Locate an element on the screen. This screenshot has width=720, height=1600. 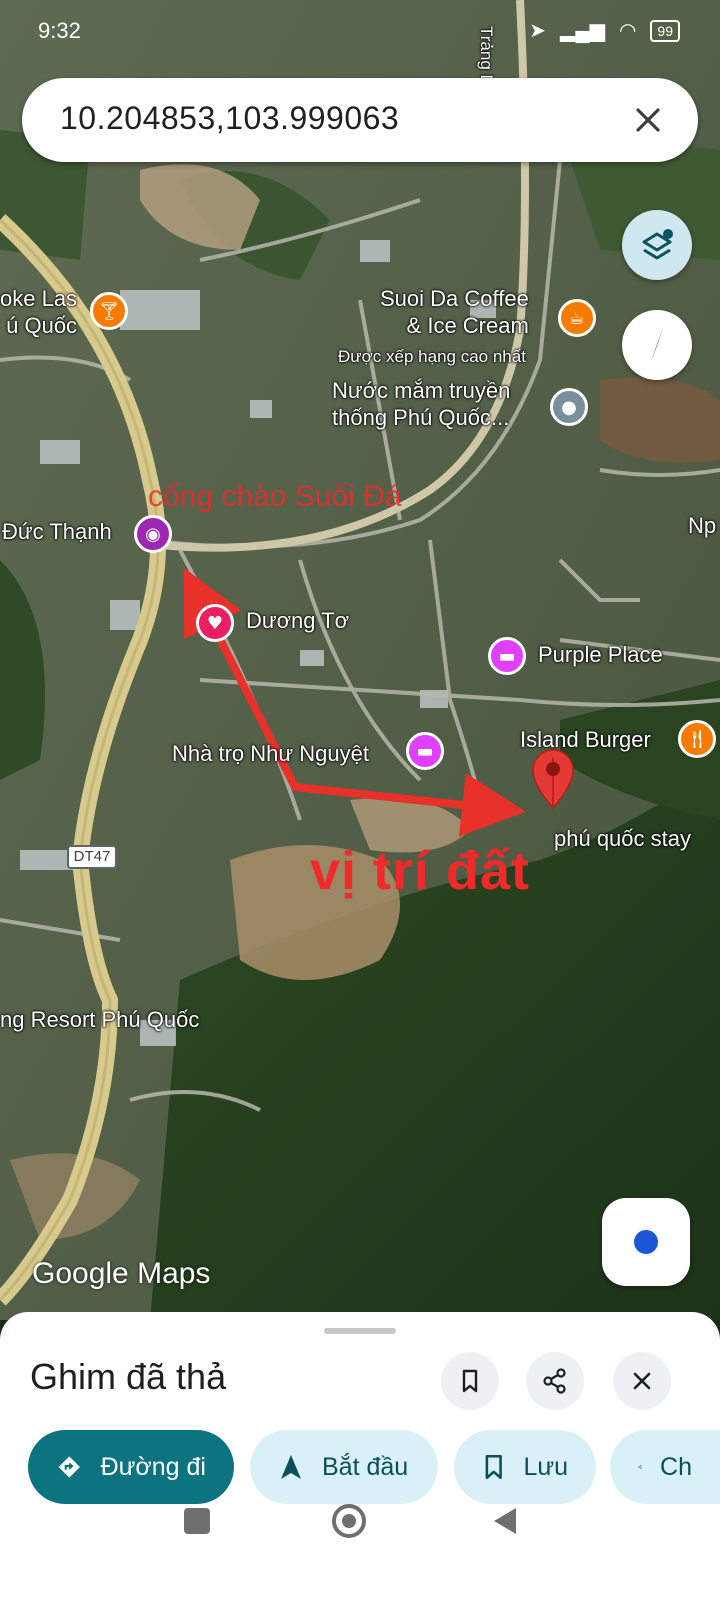
share-label: Ch is located at coordinates (676, 1466).